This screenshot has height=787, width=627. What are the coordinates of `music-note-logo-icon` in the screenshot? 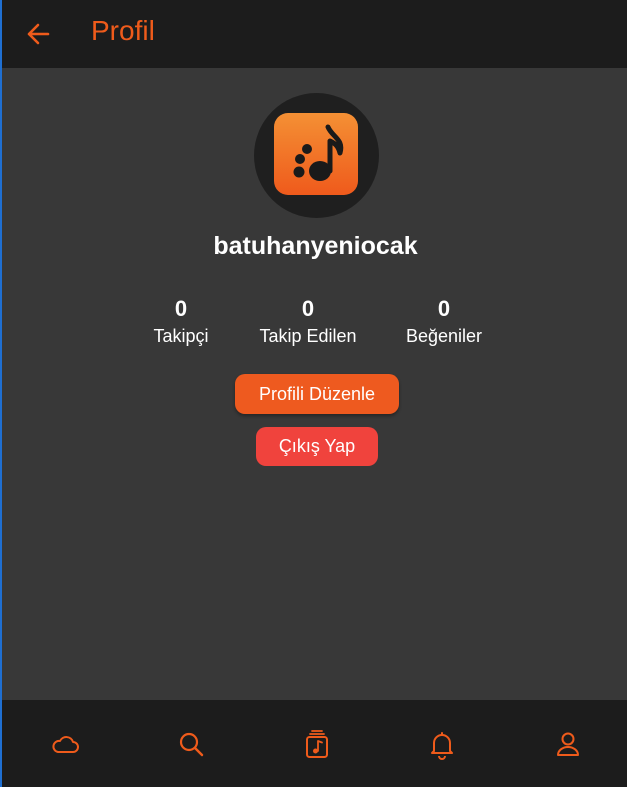 It's located at (318, 152).